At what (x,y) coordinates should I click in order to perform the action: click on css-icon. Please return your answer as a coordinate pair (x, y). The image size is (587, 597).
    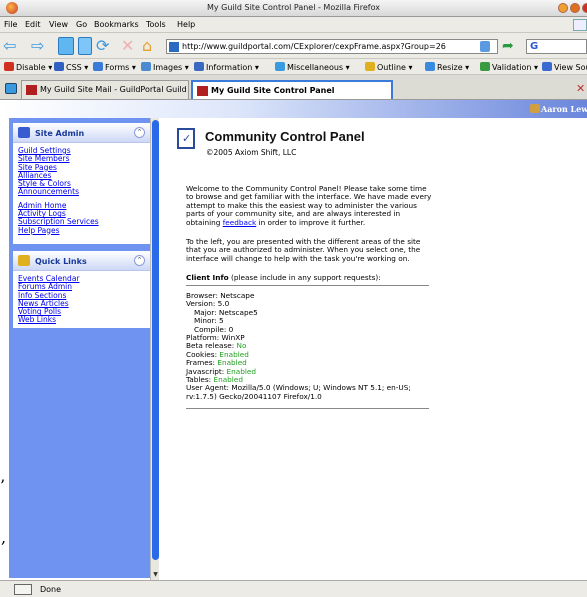
    Looking at the image, I should click on (59, 66).